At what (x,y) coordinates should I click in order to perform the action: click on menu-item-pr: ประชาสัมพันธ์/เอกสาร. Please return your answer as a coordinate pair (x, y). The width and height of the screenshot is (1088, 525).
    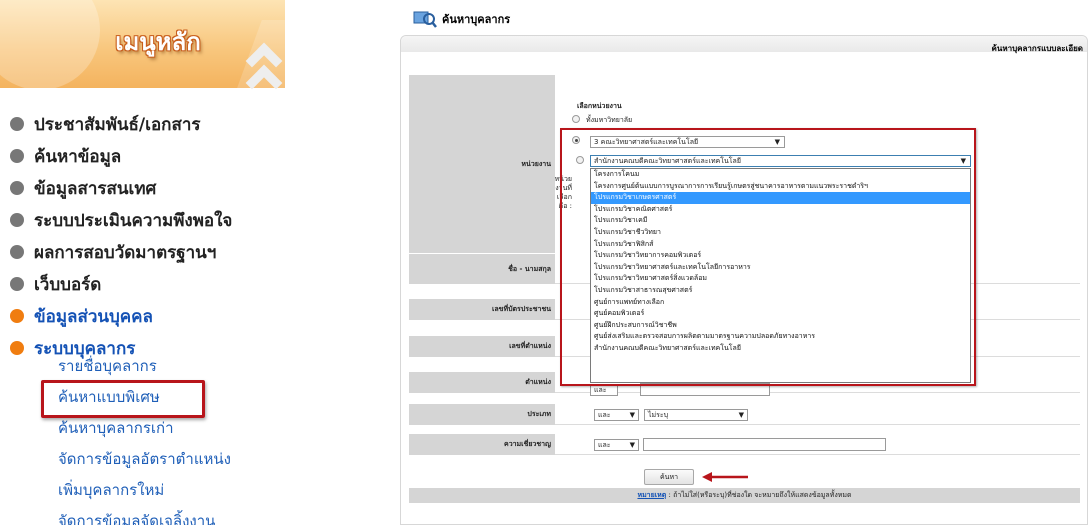
    Looking at the image, I should click on (142, 124).